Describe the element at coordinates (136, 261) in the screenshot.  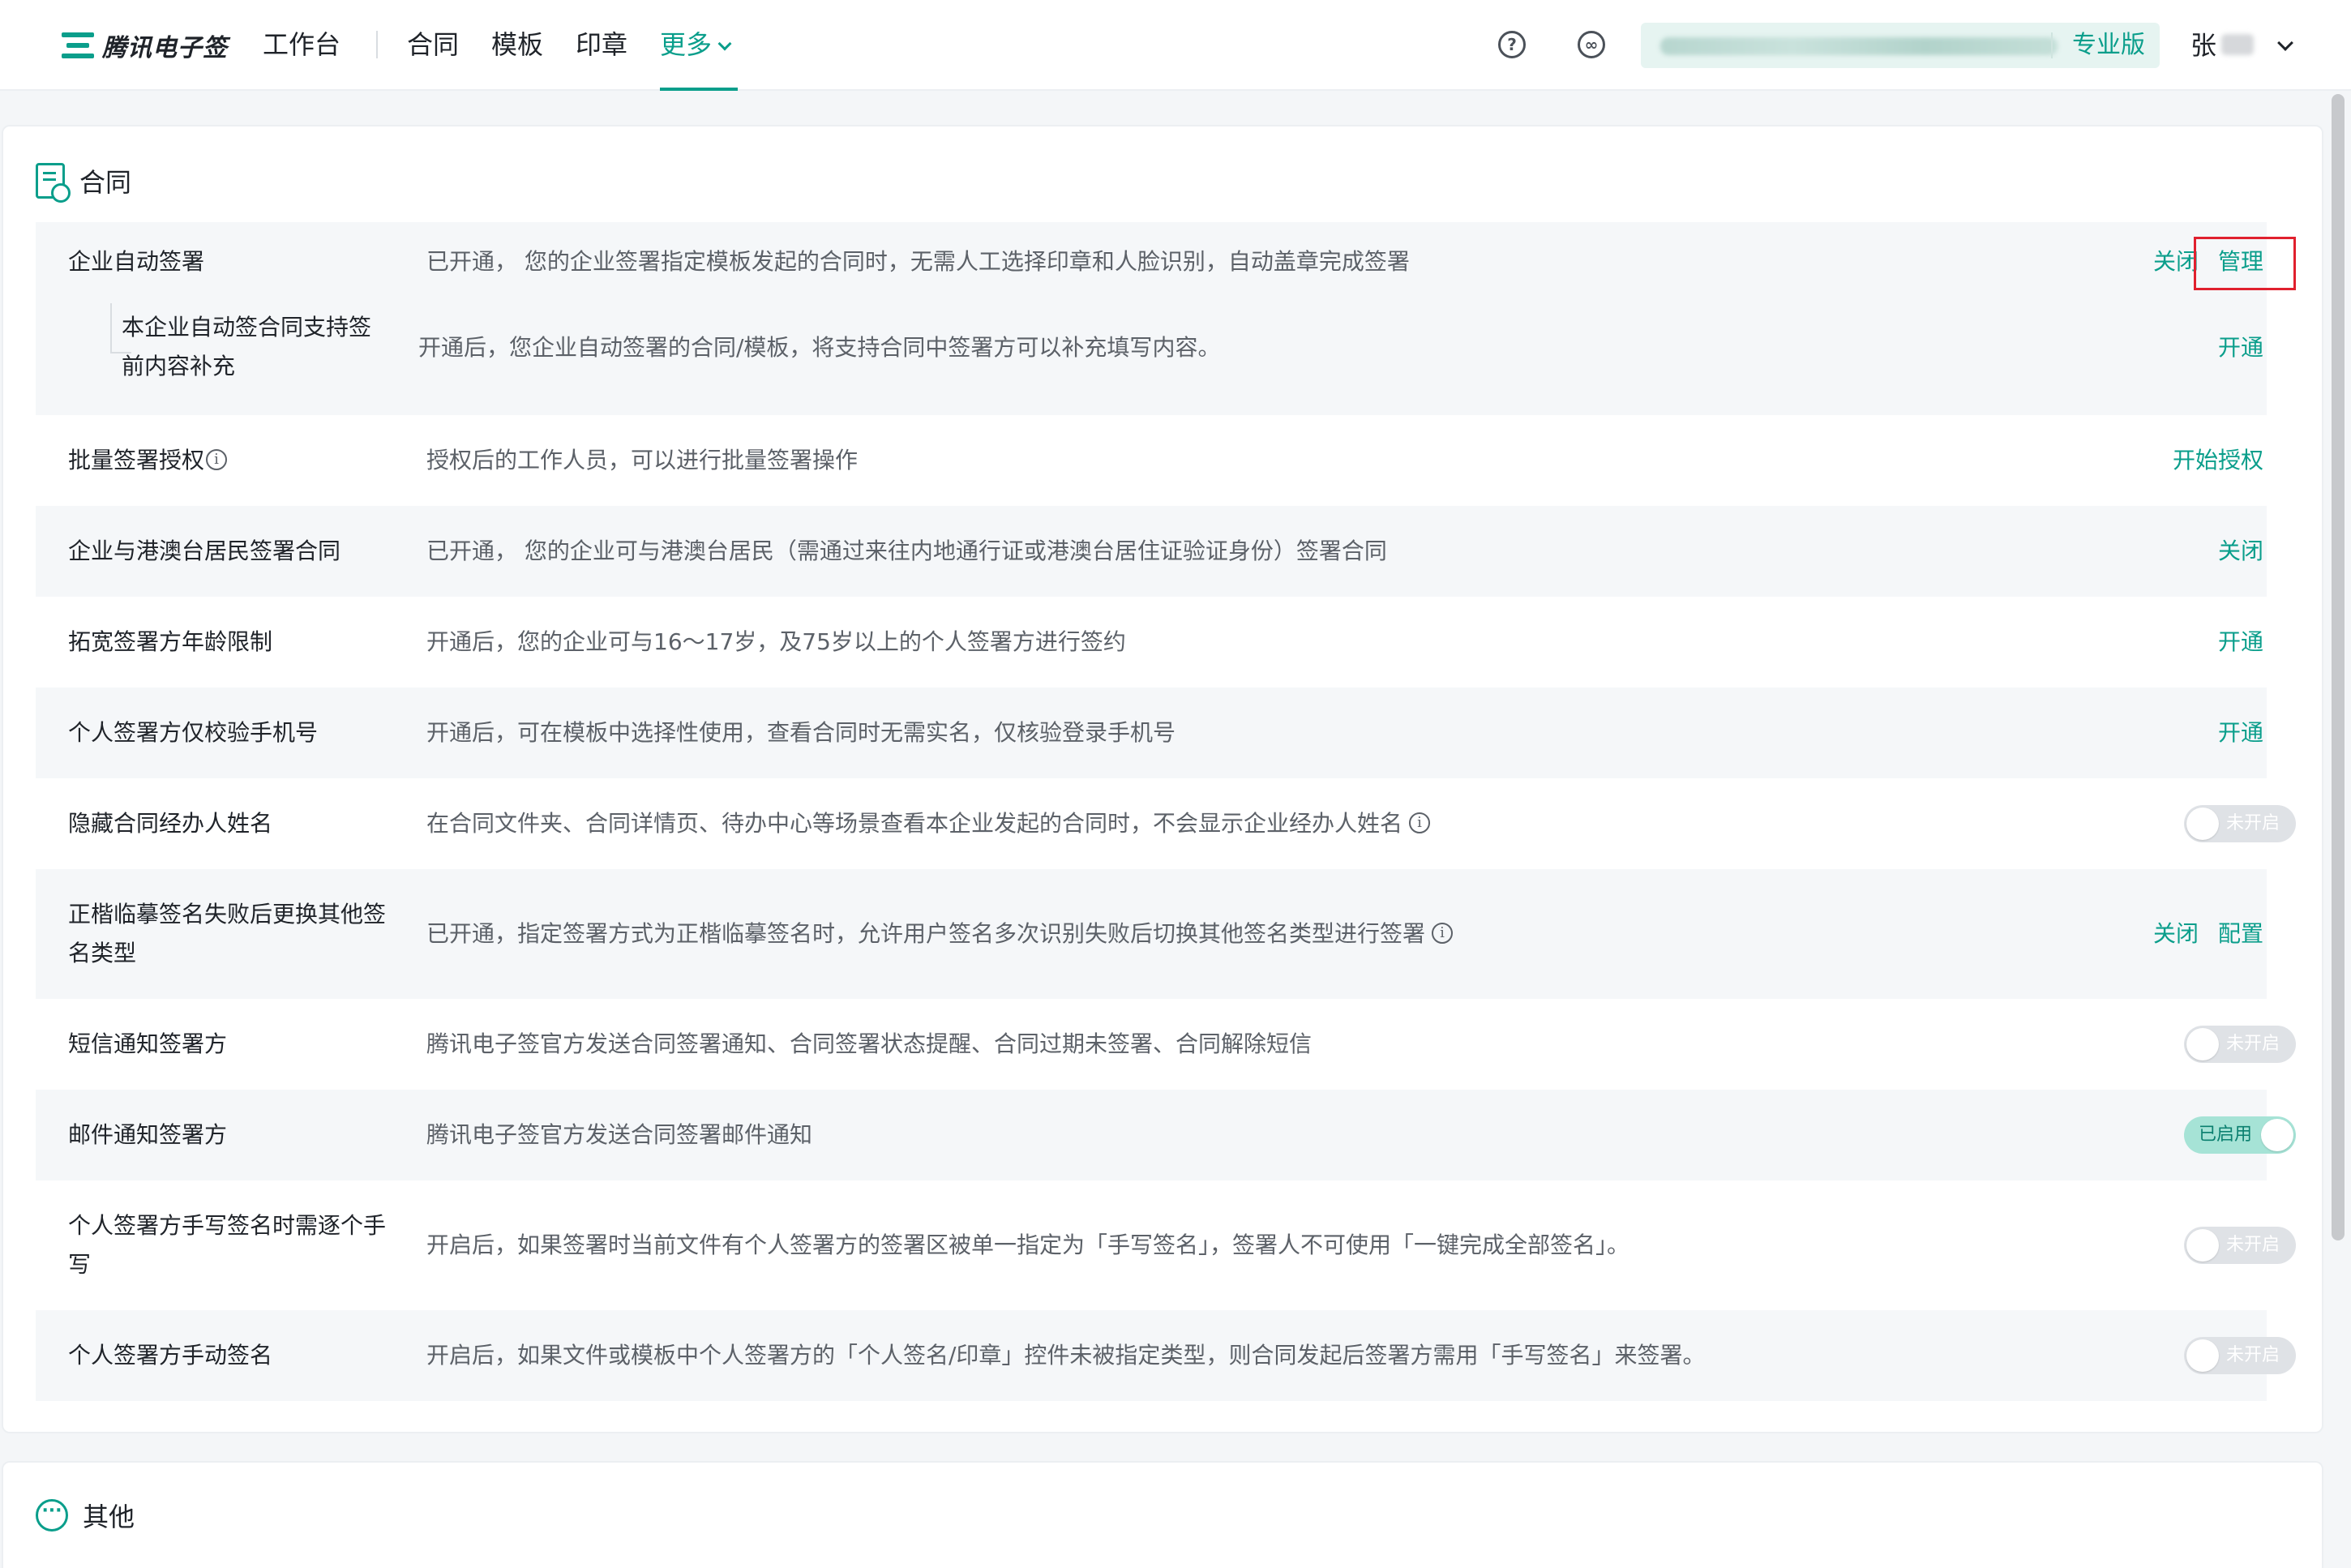
I see `setting-label: 企业自动签署` at that location.